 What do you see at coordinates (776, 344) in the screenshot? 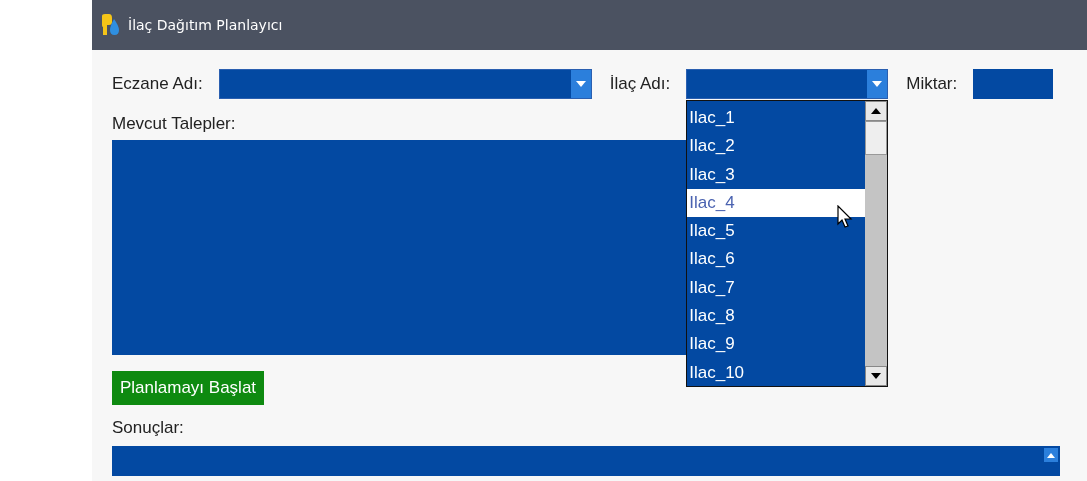
I see `dropdown-option: Ilac_9` at bounding box center [776, 344].